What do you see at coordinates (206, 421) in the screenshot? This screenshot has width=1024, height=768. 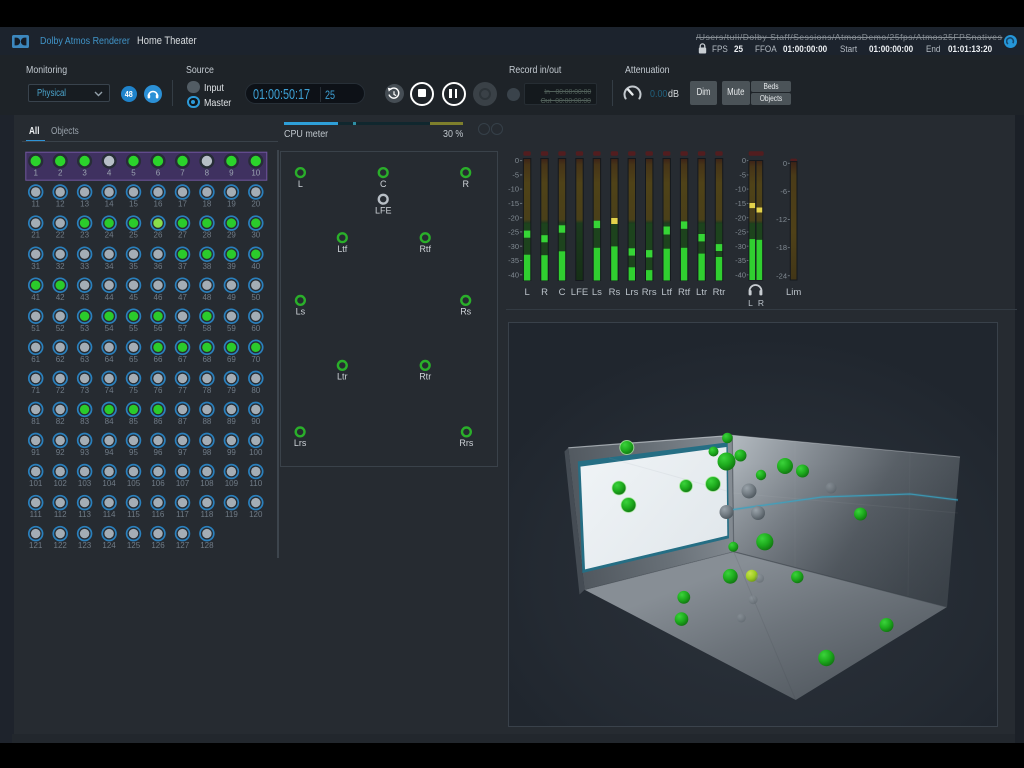 I see `svg-text: 88` at bounding box center [206, 421].